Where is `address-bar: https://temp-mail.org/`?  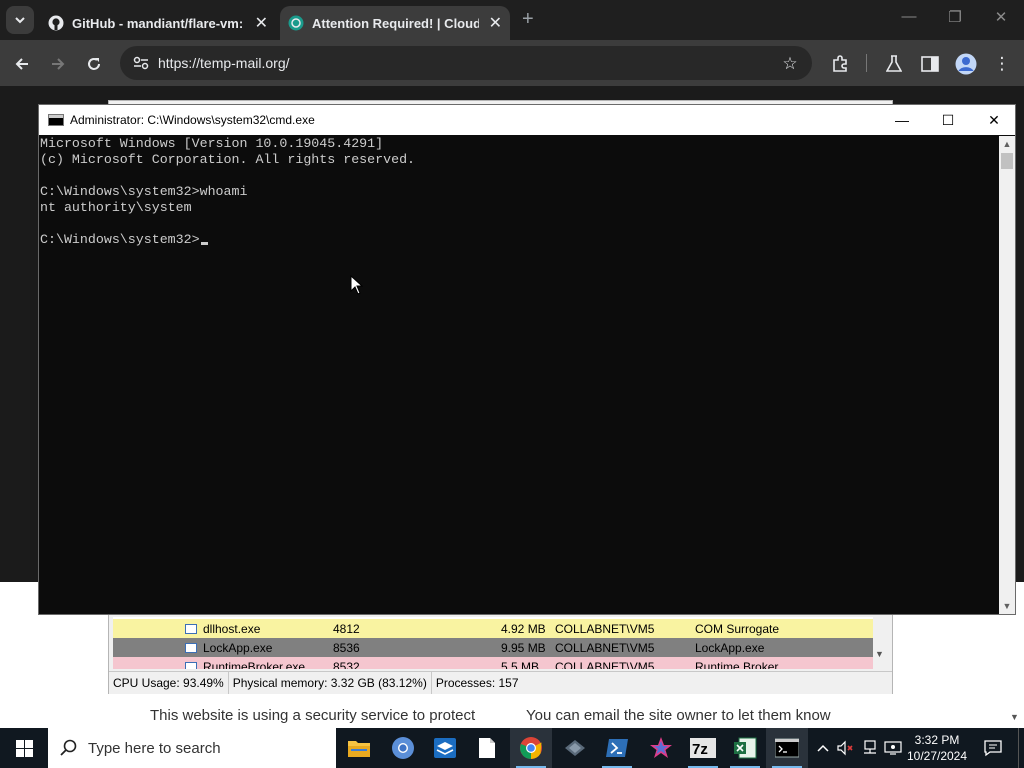
address-bar: https://temp-mail.org/ is located at coordinates (466, 63).